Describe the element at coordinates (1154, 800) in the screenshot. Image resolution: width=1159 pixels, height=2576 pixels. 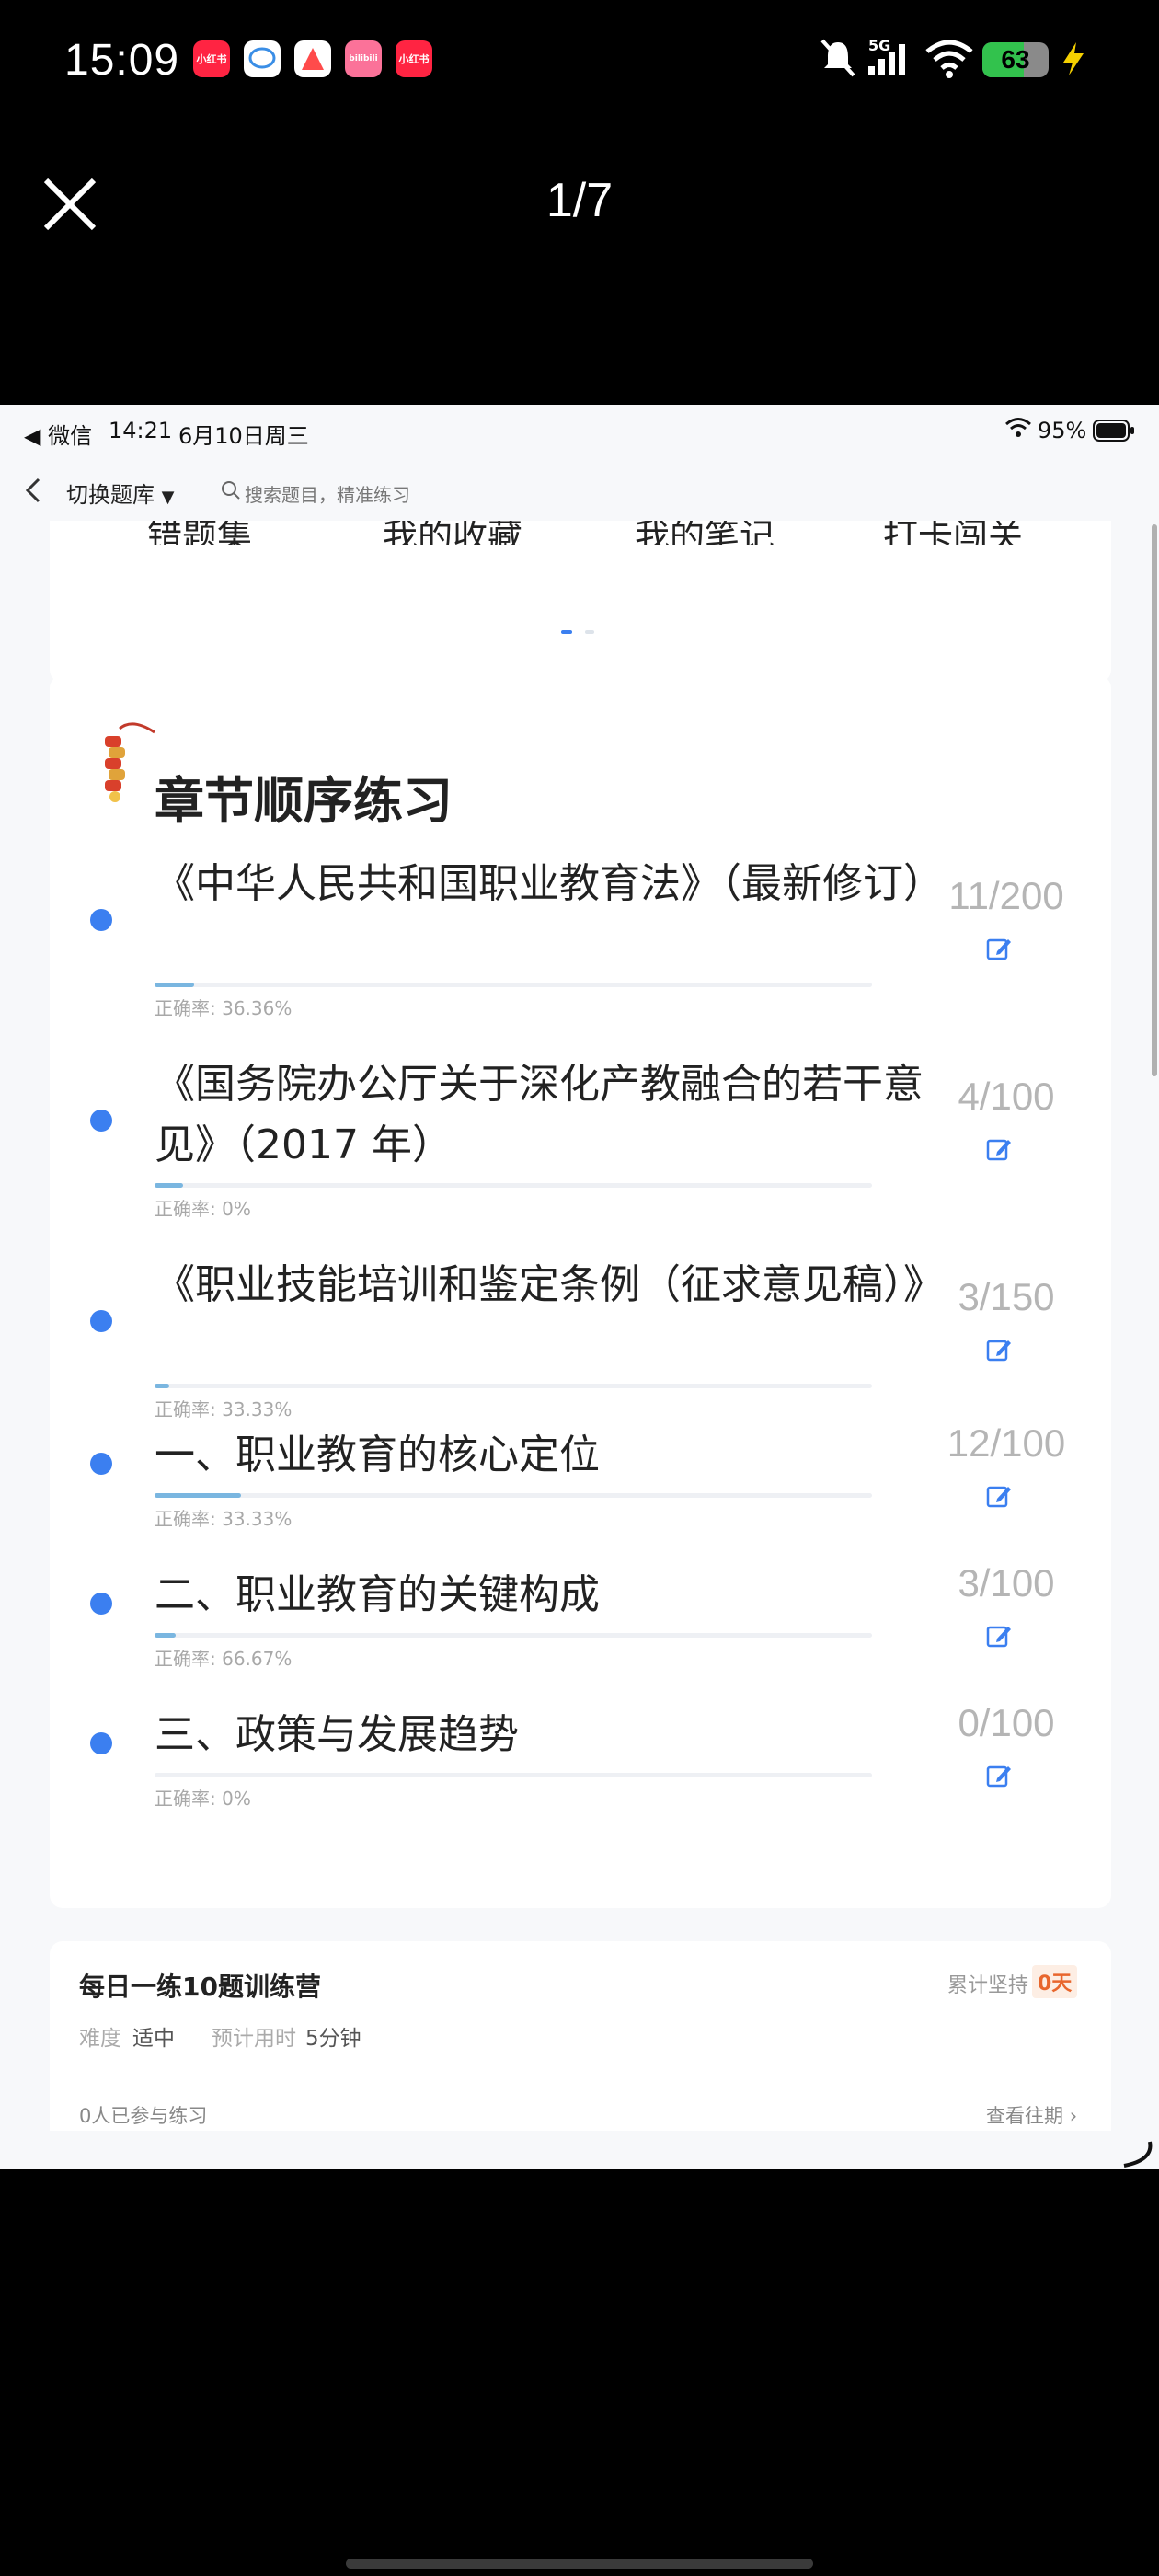
I see `scrollbar` at that location.